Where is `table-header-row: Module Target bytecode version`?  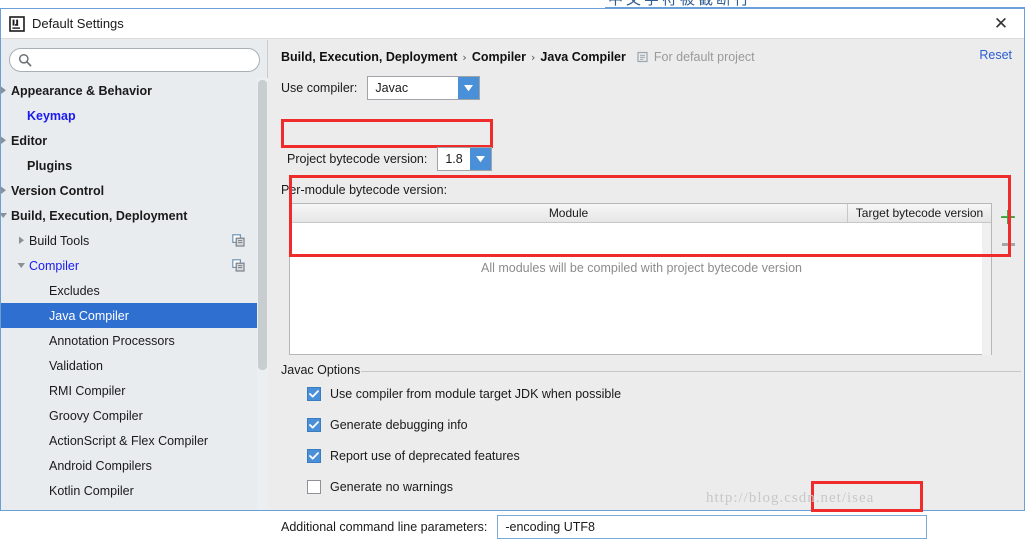
table-header-row: Module Target bytecode version is located at coordinates (640, 213).